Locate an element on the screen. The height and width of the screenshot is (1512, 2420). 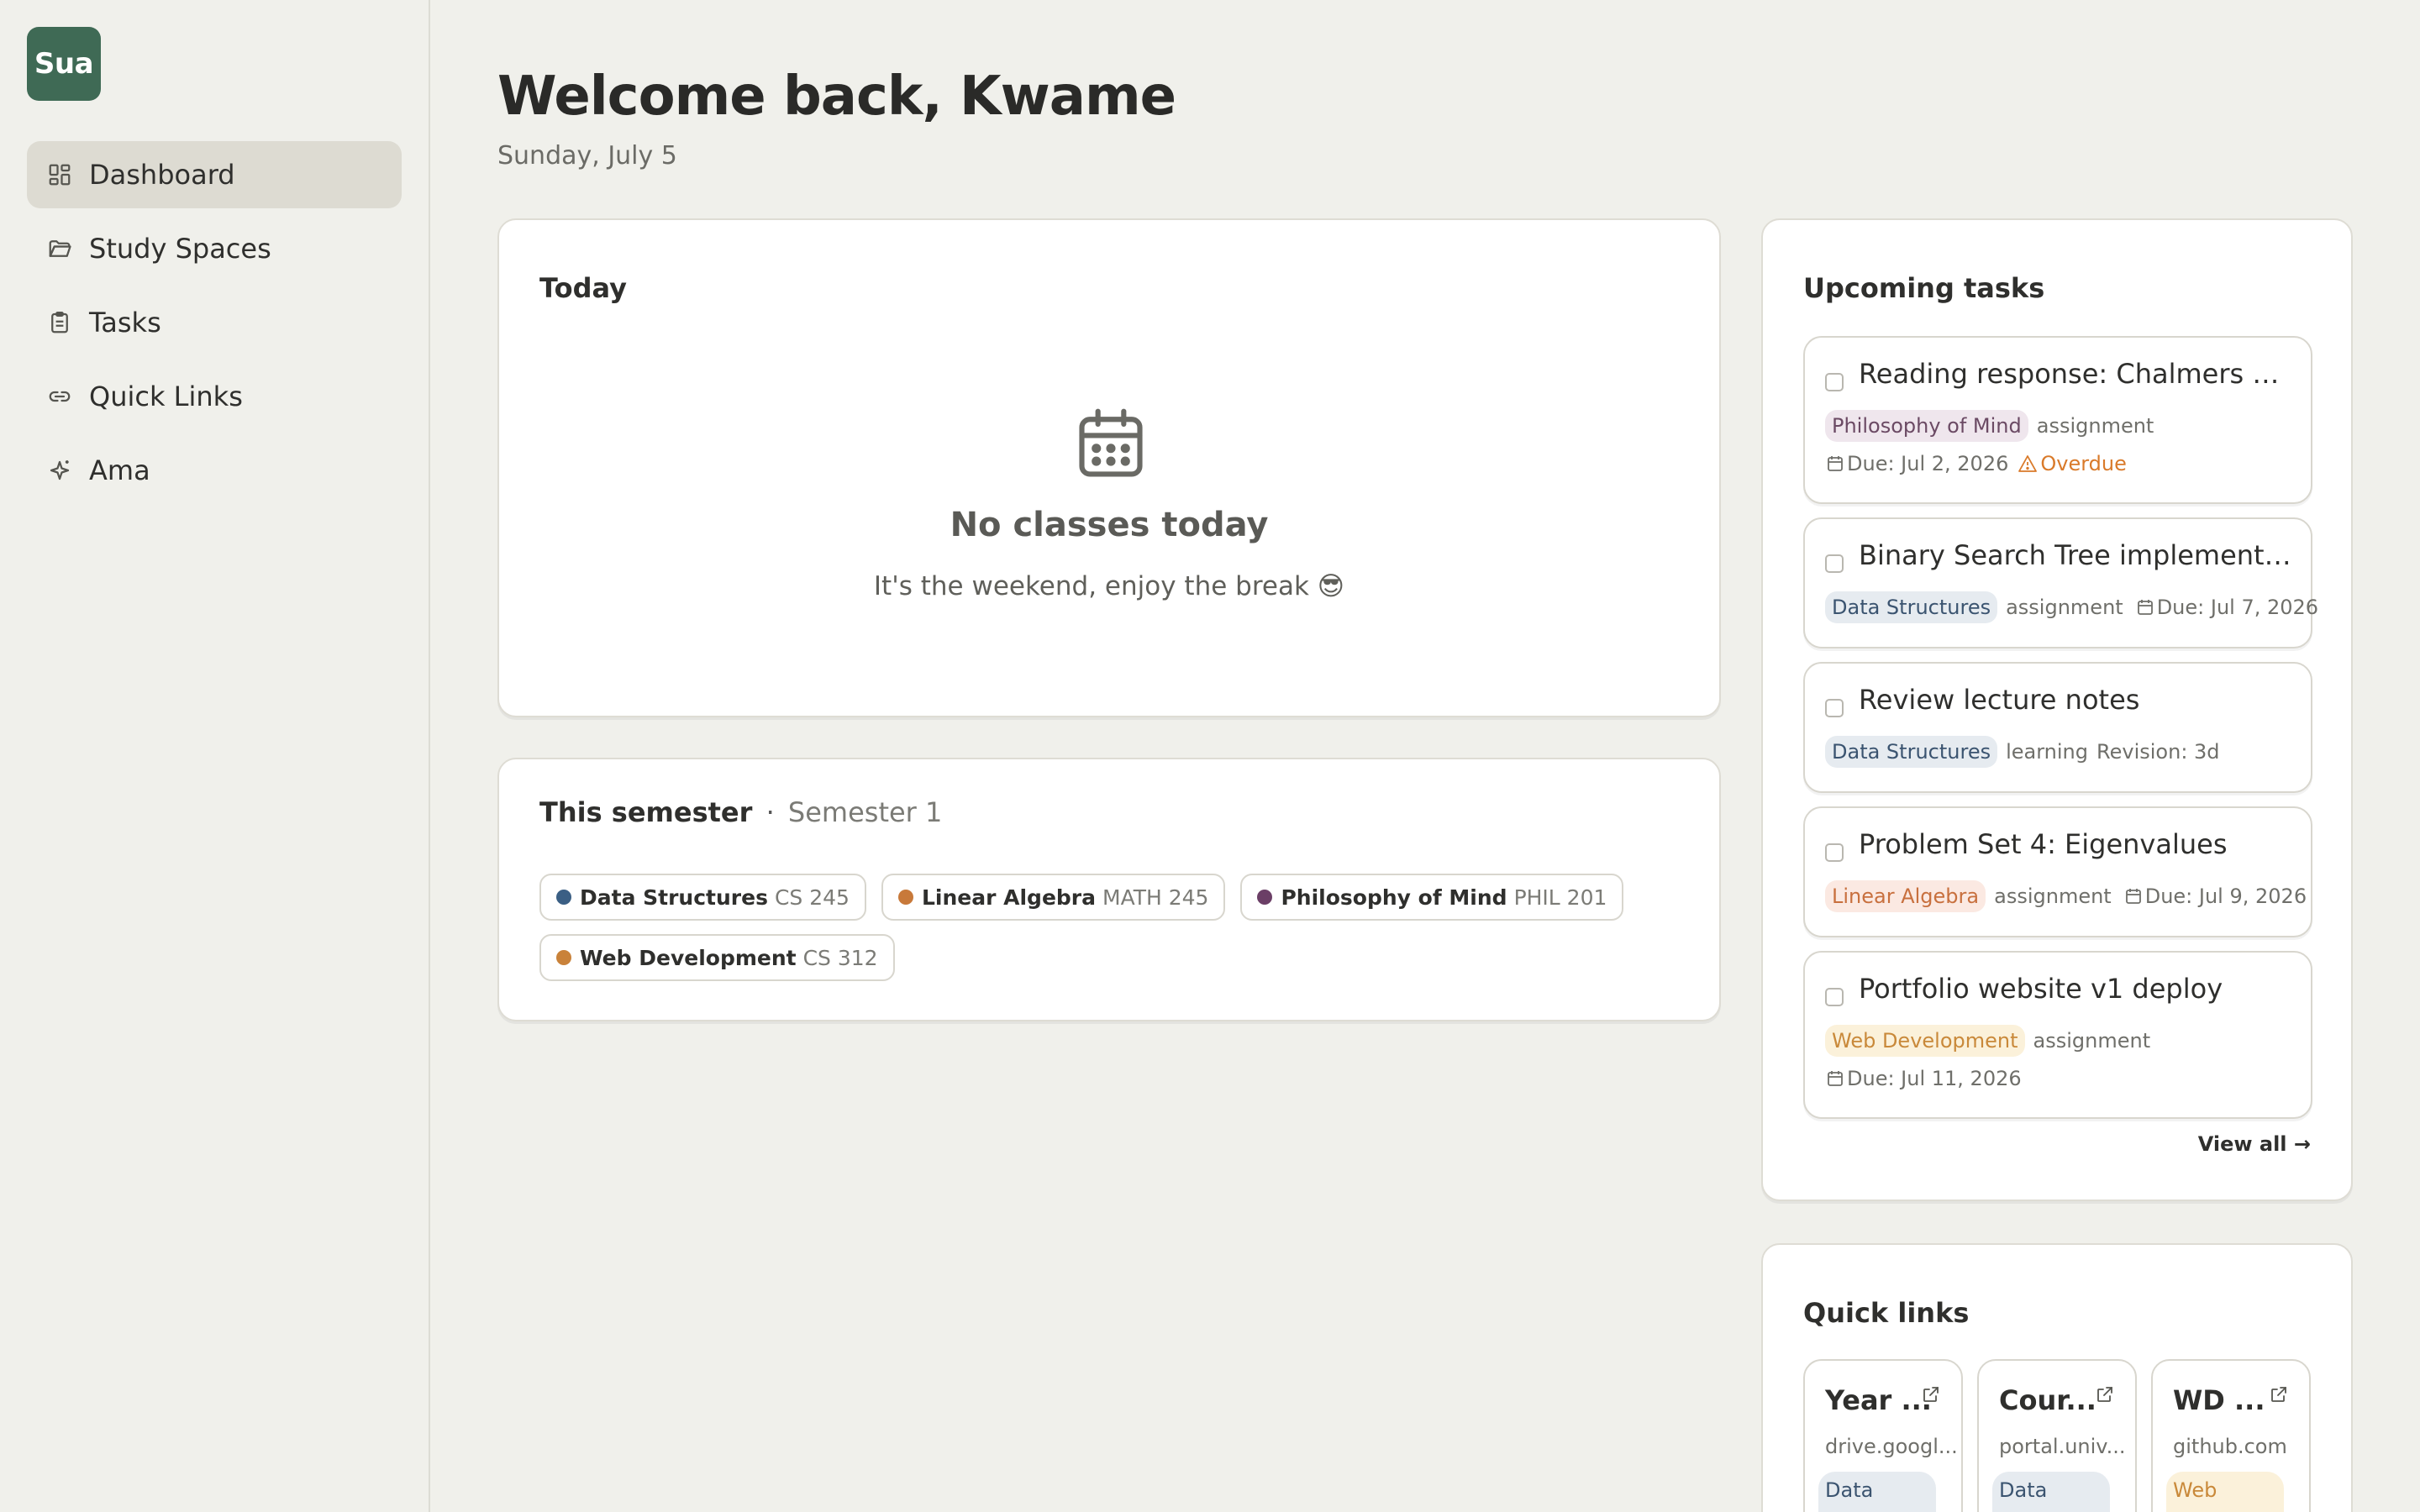
task-due-text: Due: Jul 9, 2026 is located at coordinates (2225, 896).